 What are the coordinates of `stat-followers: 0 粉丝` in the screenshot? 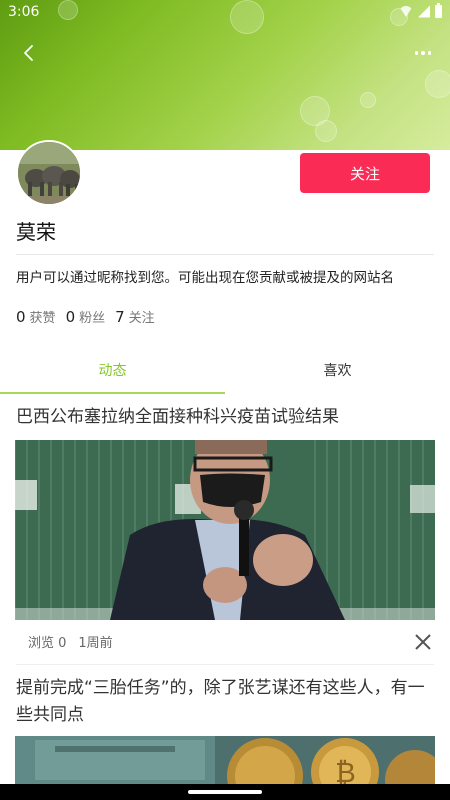 It's located at (86, 316).